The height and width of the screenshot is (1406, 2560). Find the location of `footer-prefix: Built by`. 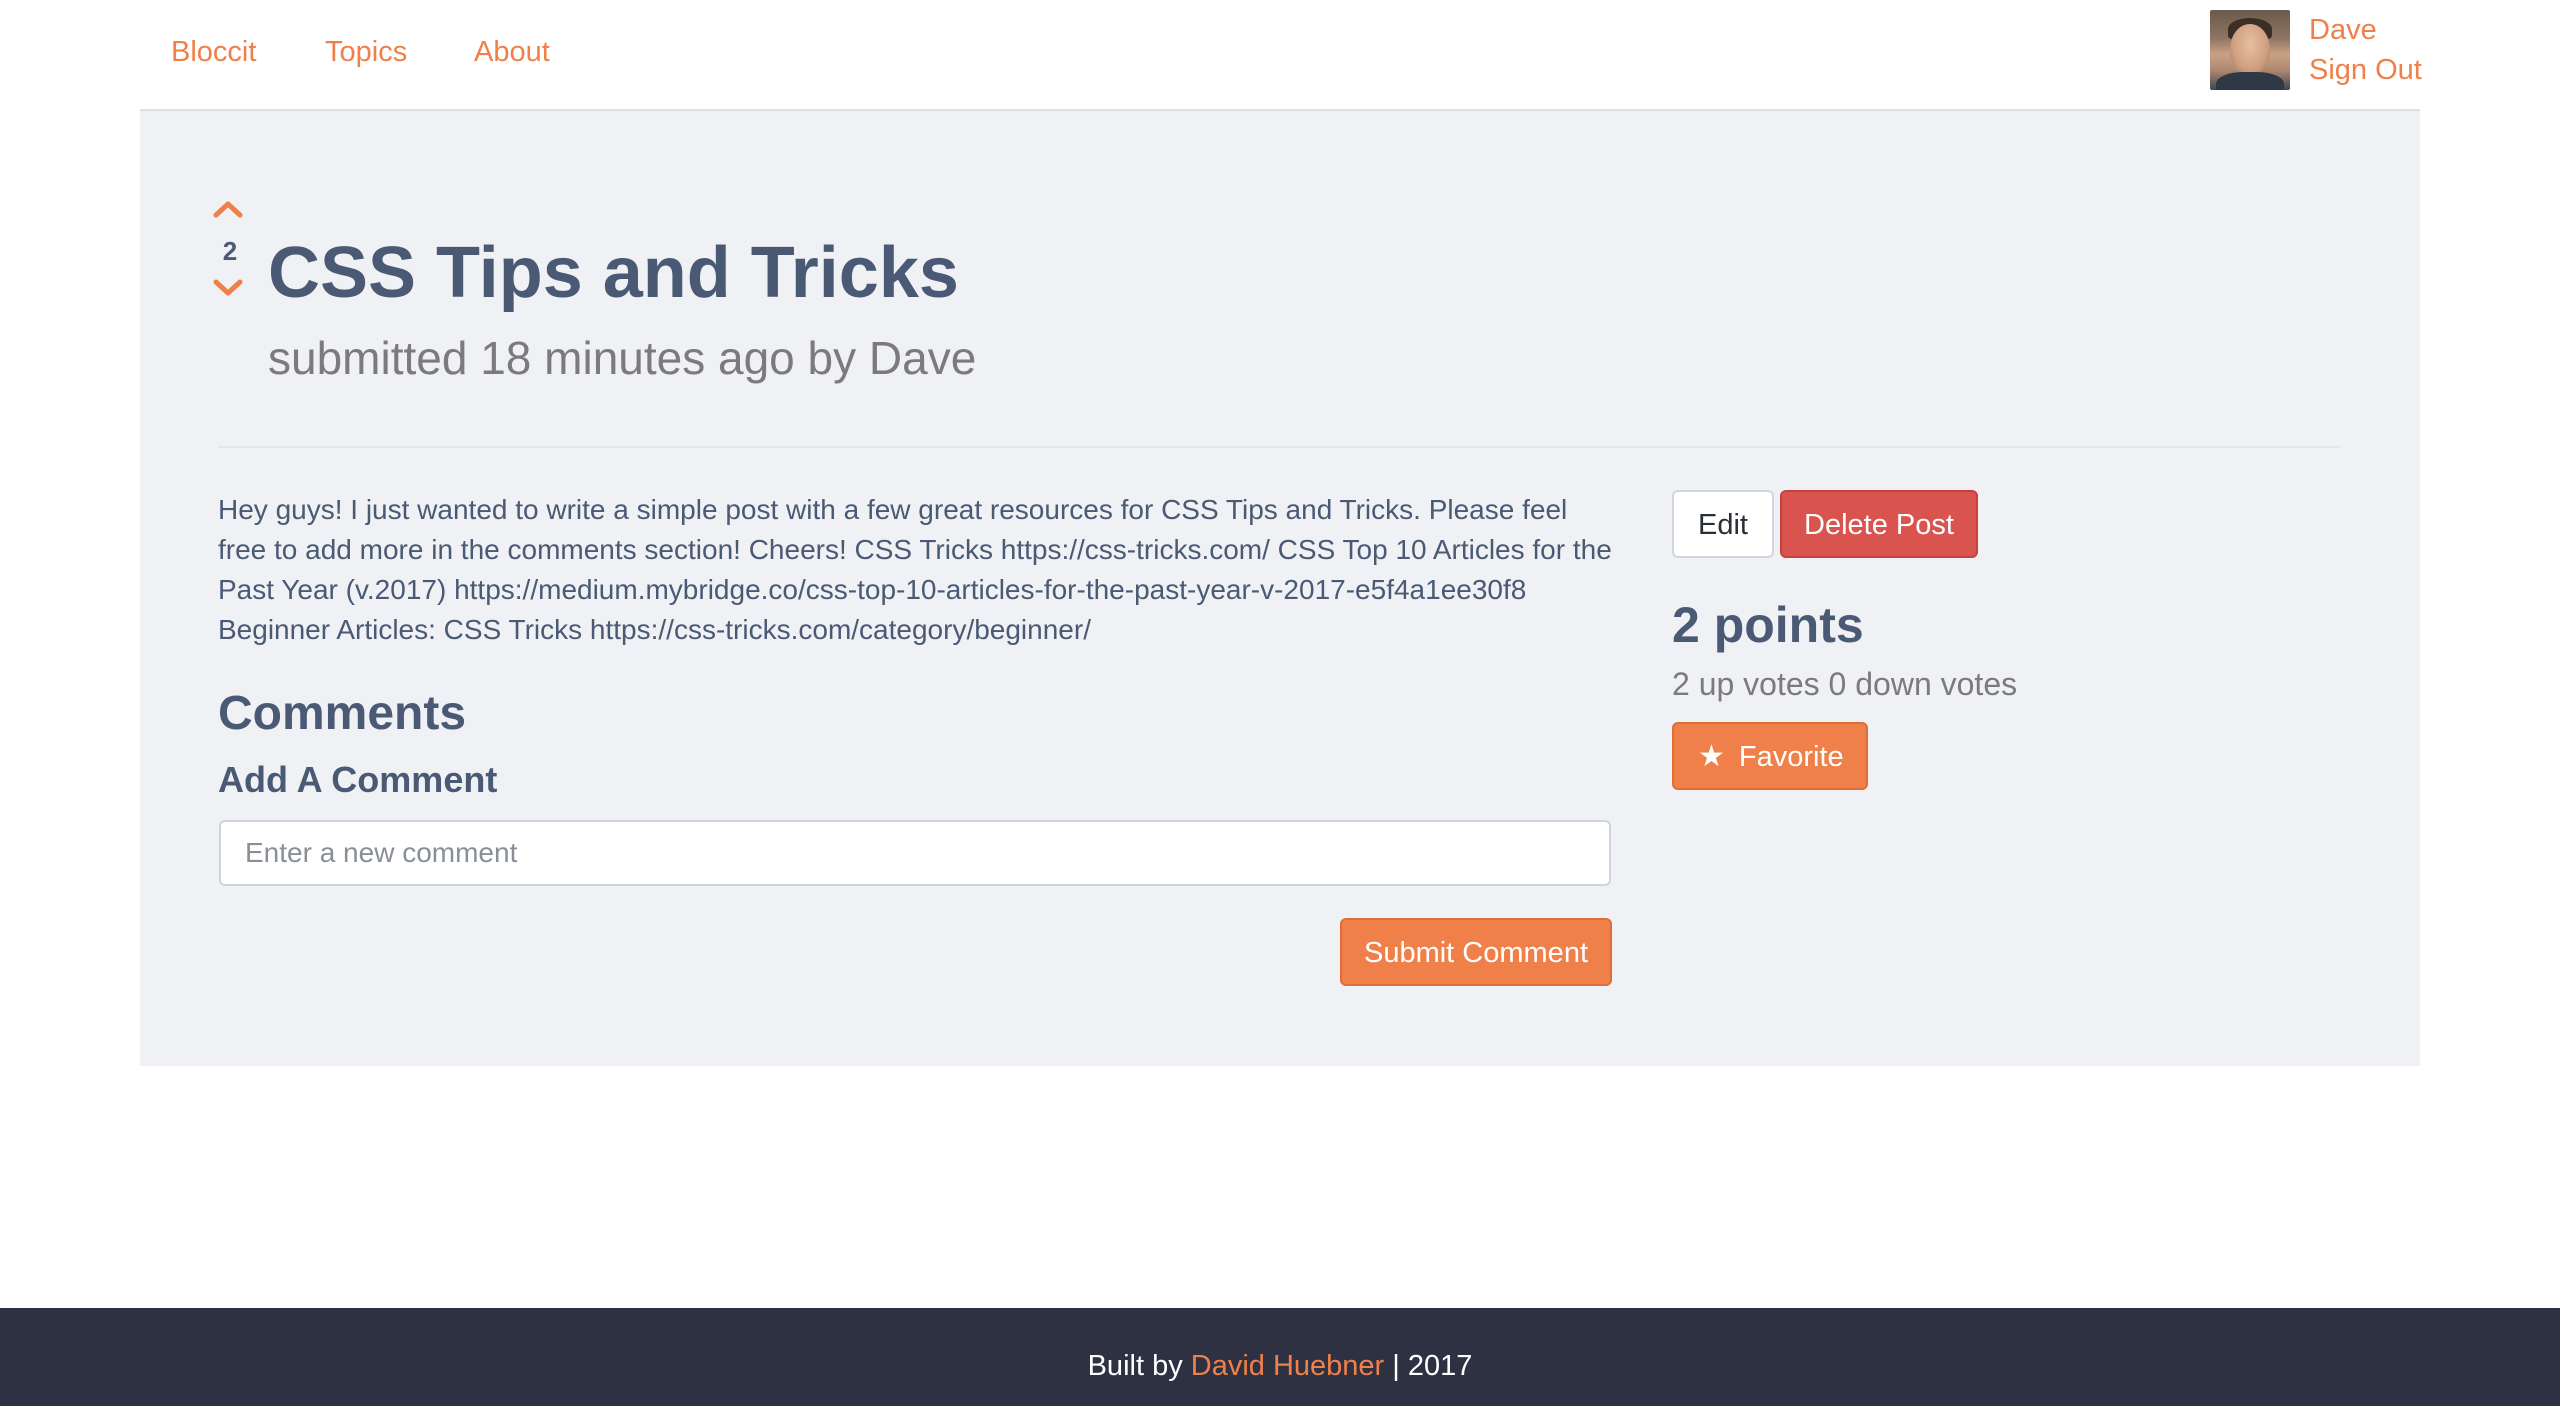

footer-prefix: Built by is located at coordinates (1139, 1366).